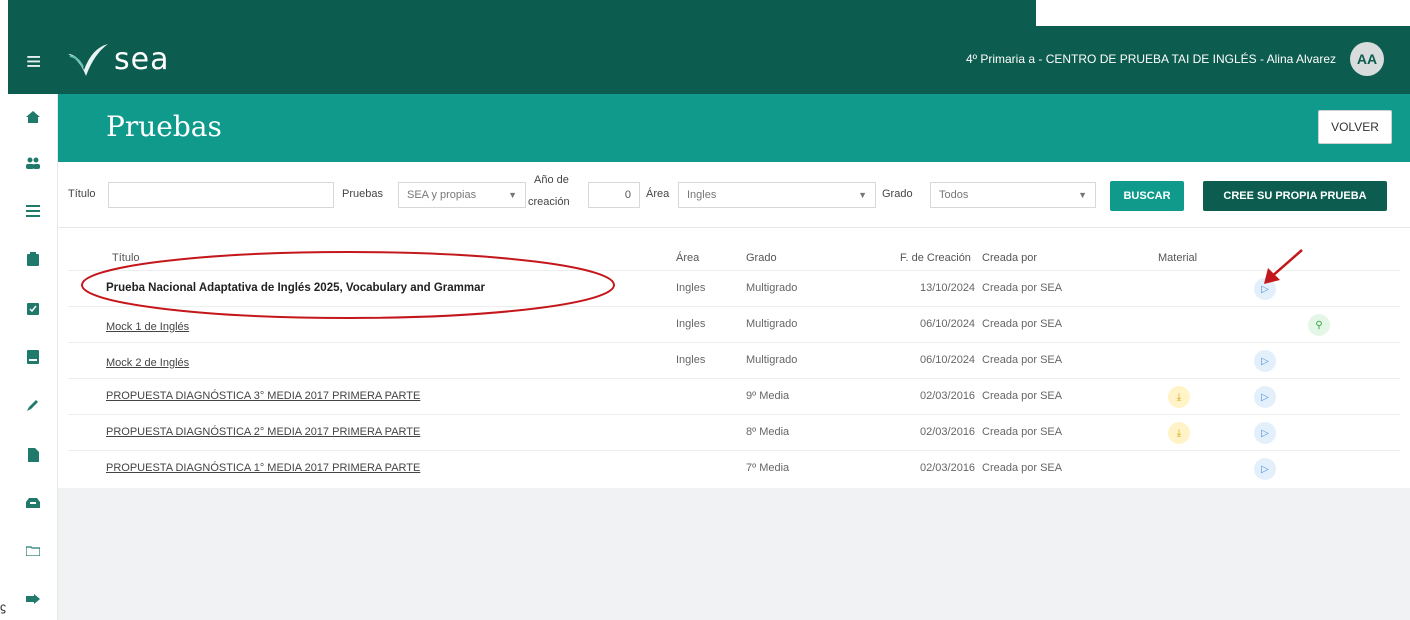 The image size is (1410, 620). I want to click on sidebar-item-logout, so click(33, 599).